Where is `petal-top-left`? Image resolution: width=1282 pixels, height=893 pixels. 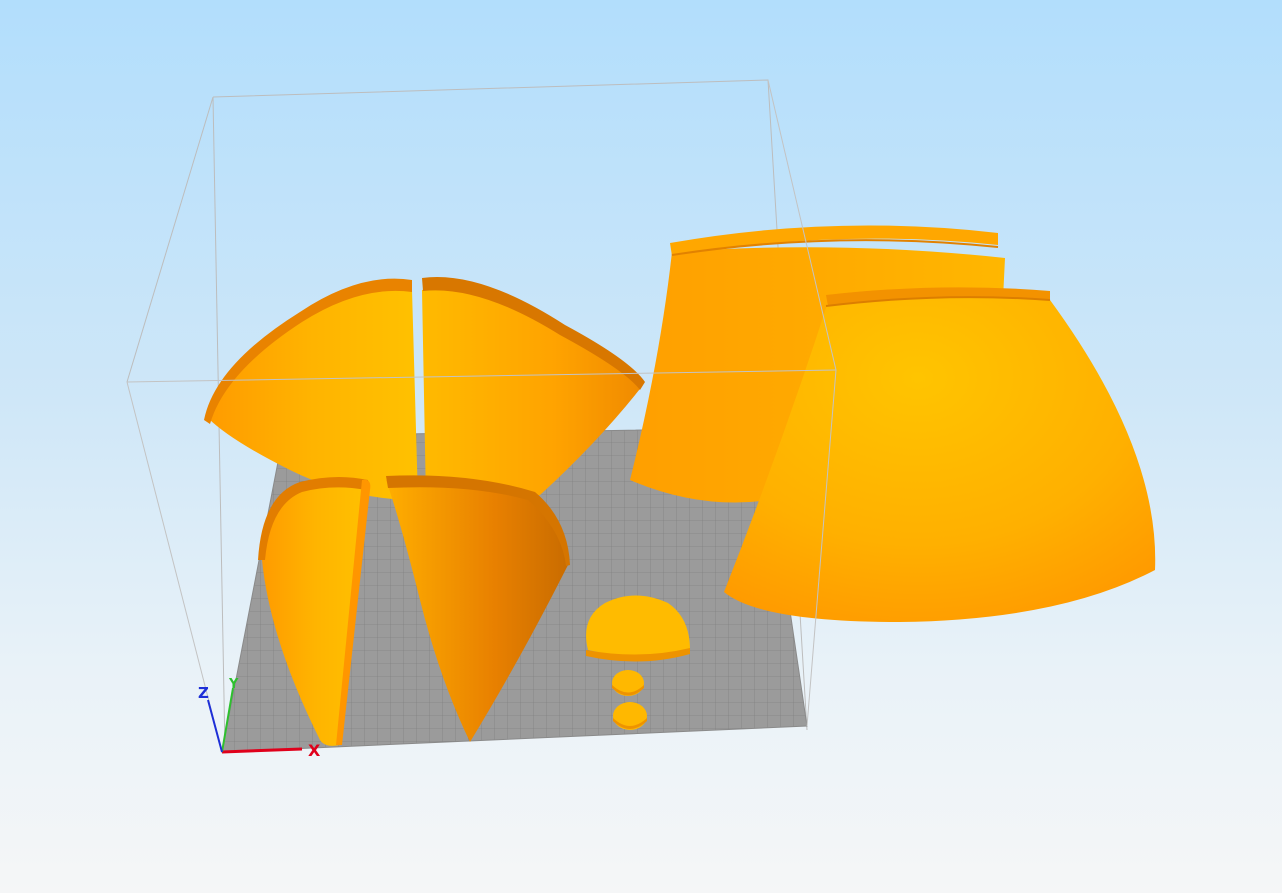 petal-top-left is located at coordinates (311, 389).